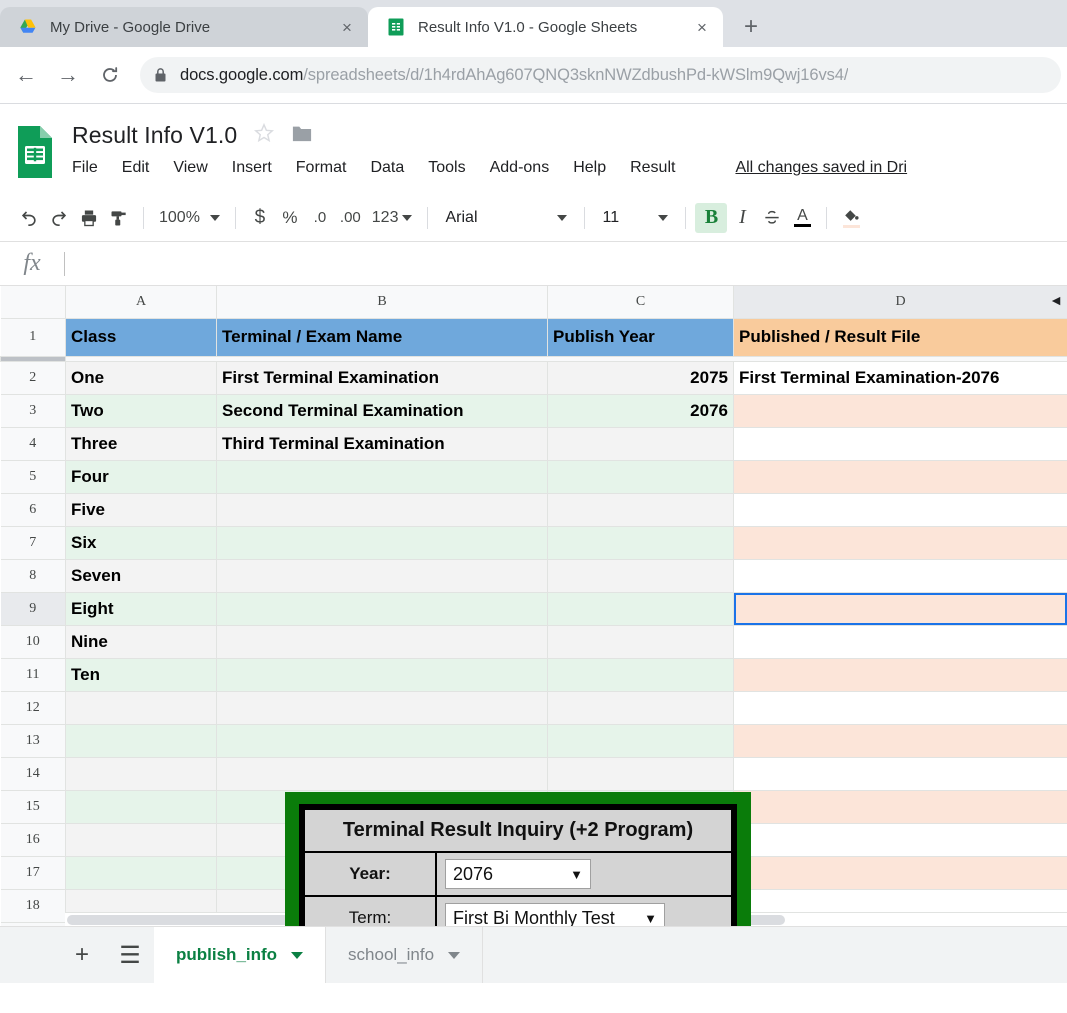 Image resolution: width=1067 pixels, height=1013 pixels. Describe the element at coordinates (141, 707) in the screenshot. I see `cell-a12` at that location.